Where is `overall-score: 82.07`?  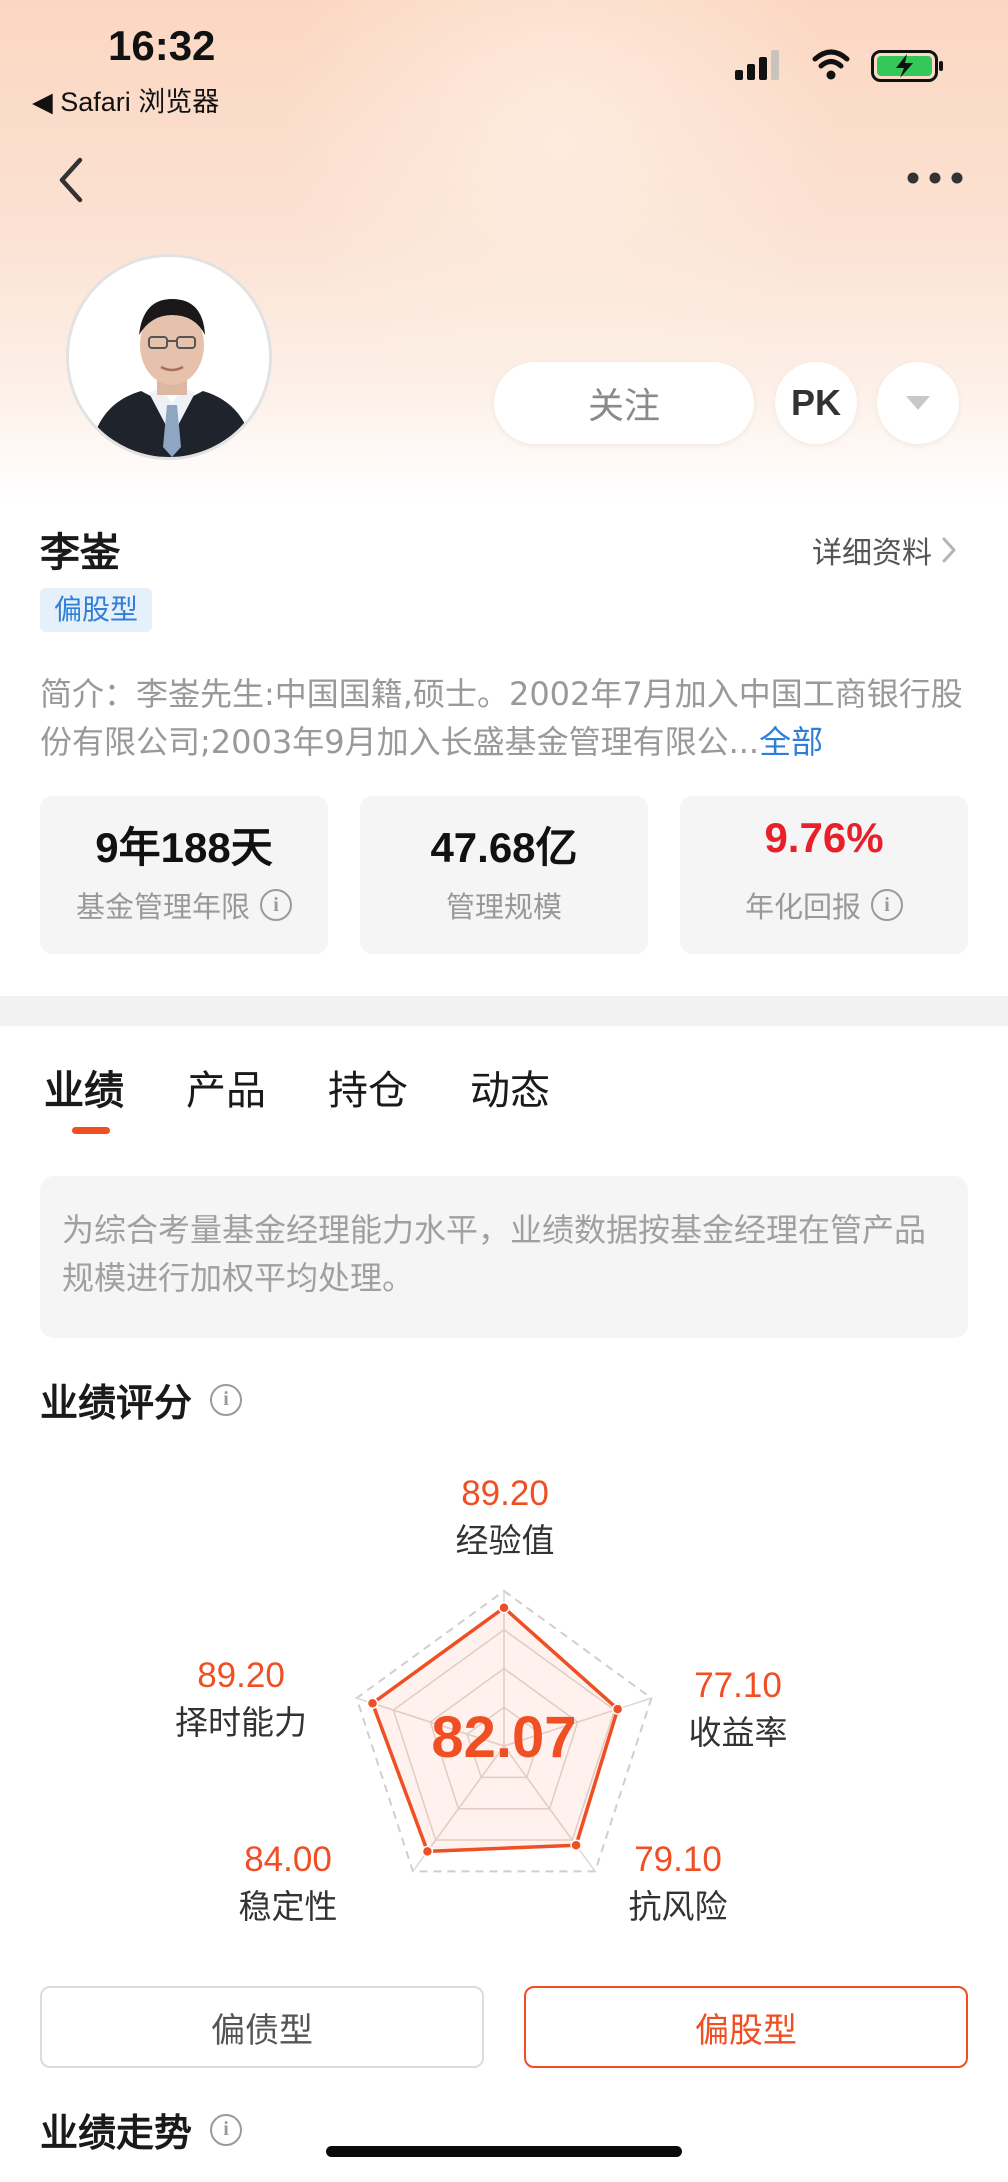
overall-score: 82.07 is located at coordinates (504, 1737).